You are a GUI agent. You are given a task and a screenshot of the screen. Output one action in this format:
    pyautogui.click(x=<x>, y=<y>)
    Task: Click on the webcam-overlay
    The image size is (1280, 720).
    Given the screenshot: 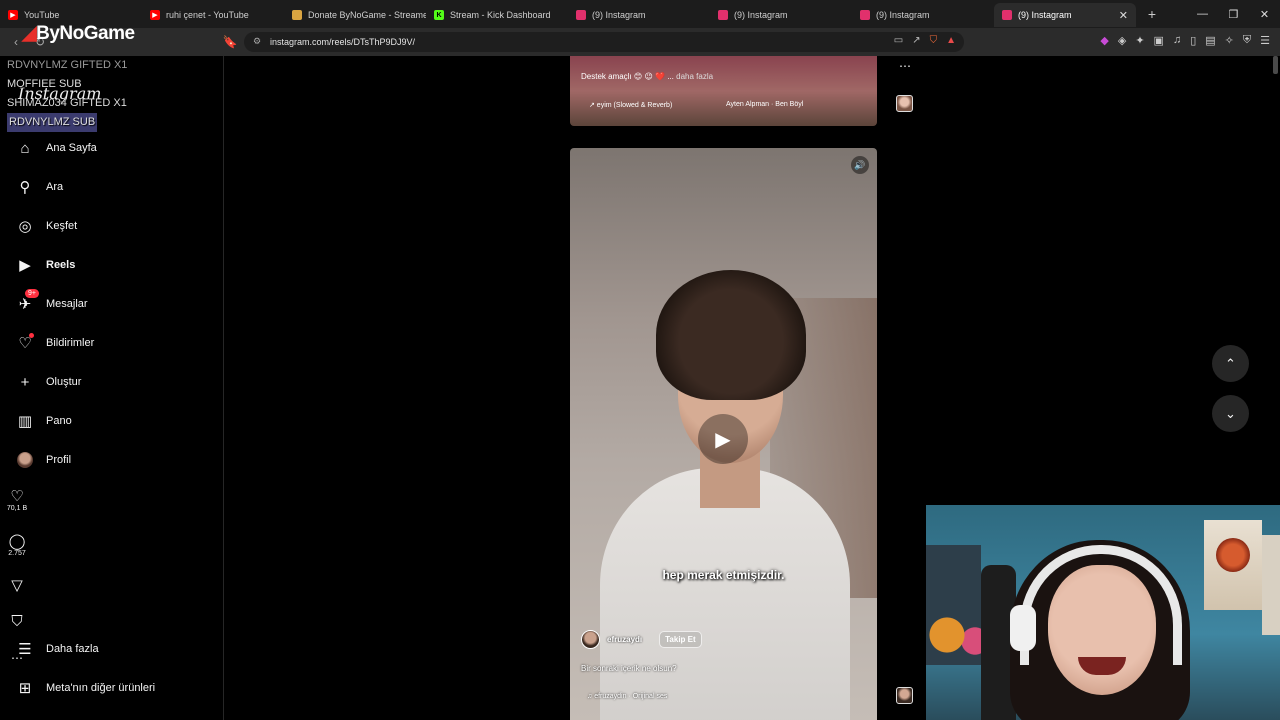 What is the action you would take?
    pyautogui.click(x=1103, y=612)
    